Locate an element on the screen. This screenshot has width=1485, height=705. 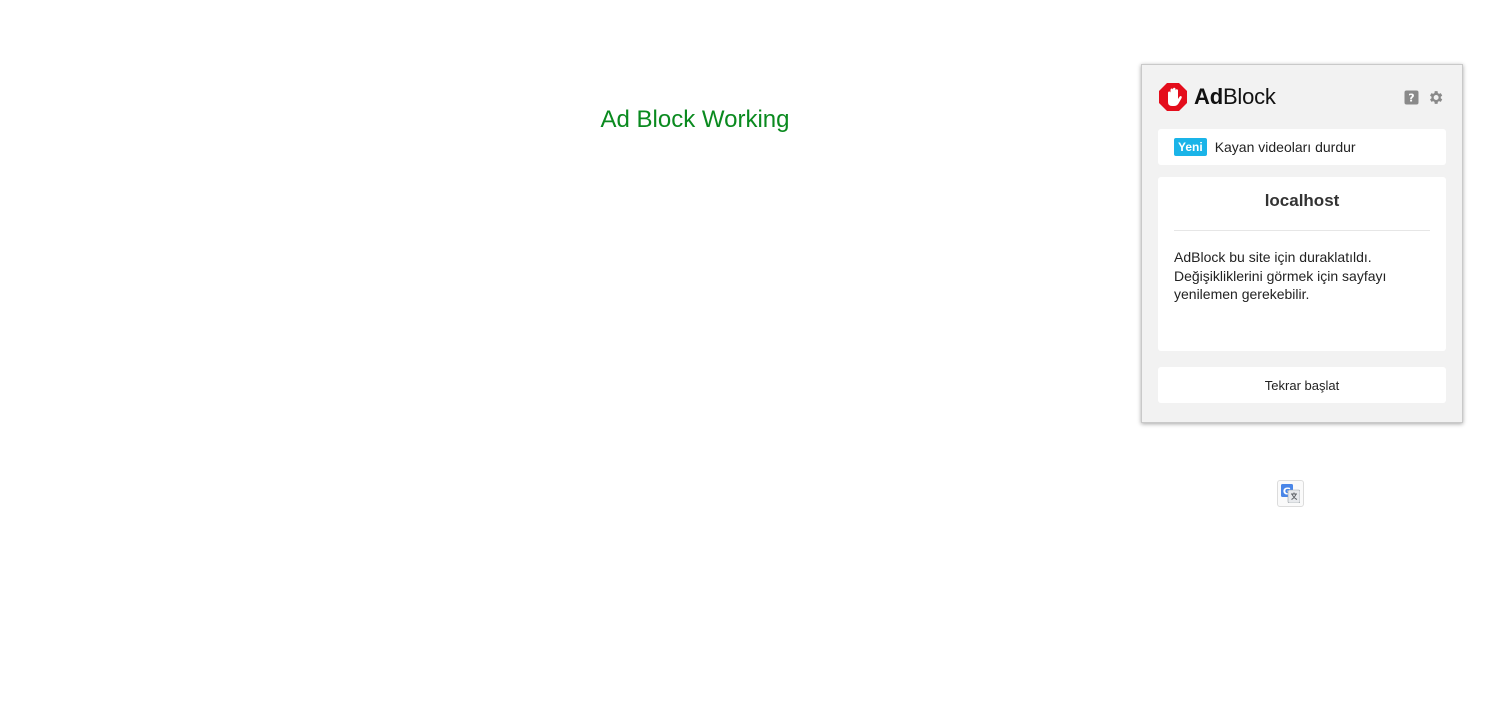
news-text: Kayan videoları durdur is located at coordinates (1285, 147).